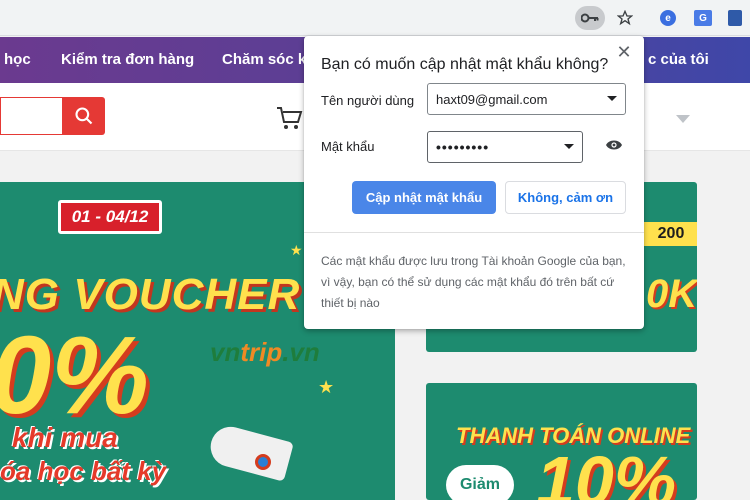 The width and height of the screenshot is (750, 500). I want to click on bookmark-extension-icon, so click(735, 18).